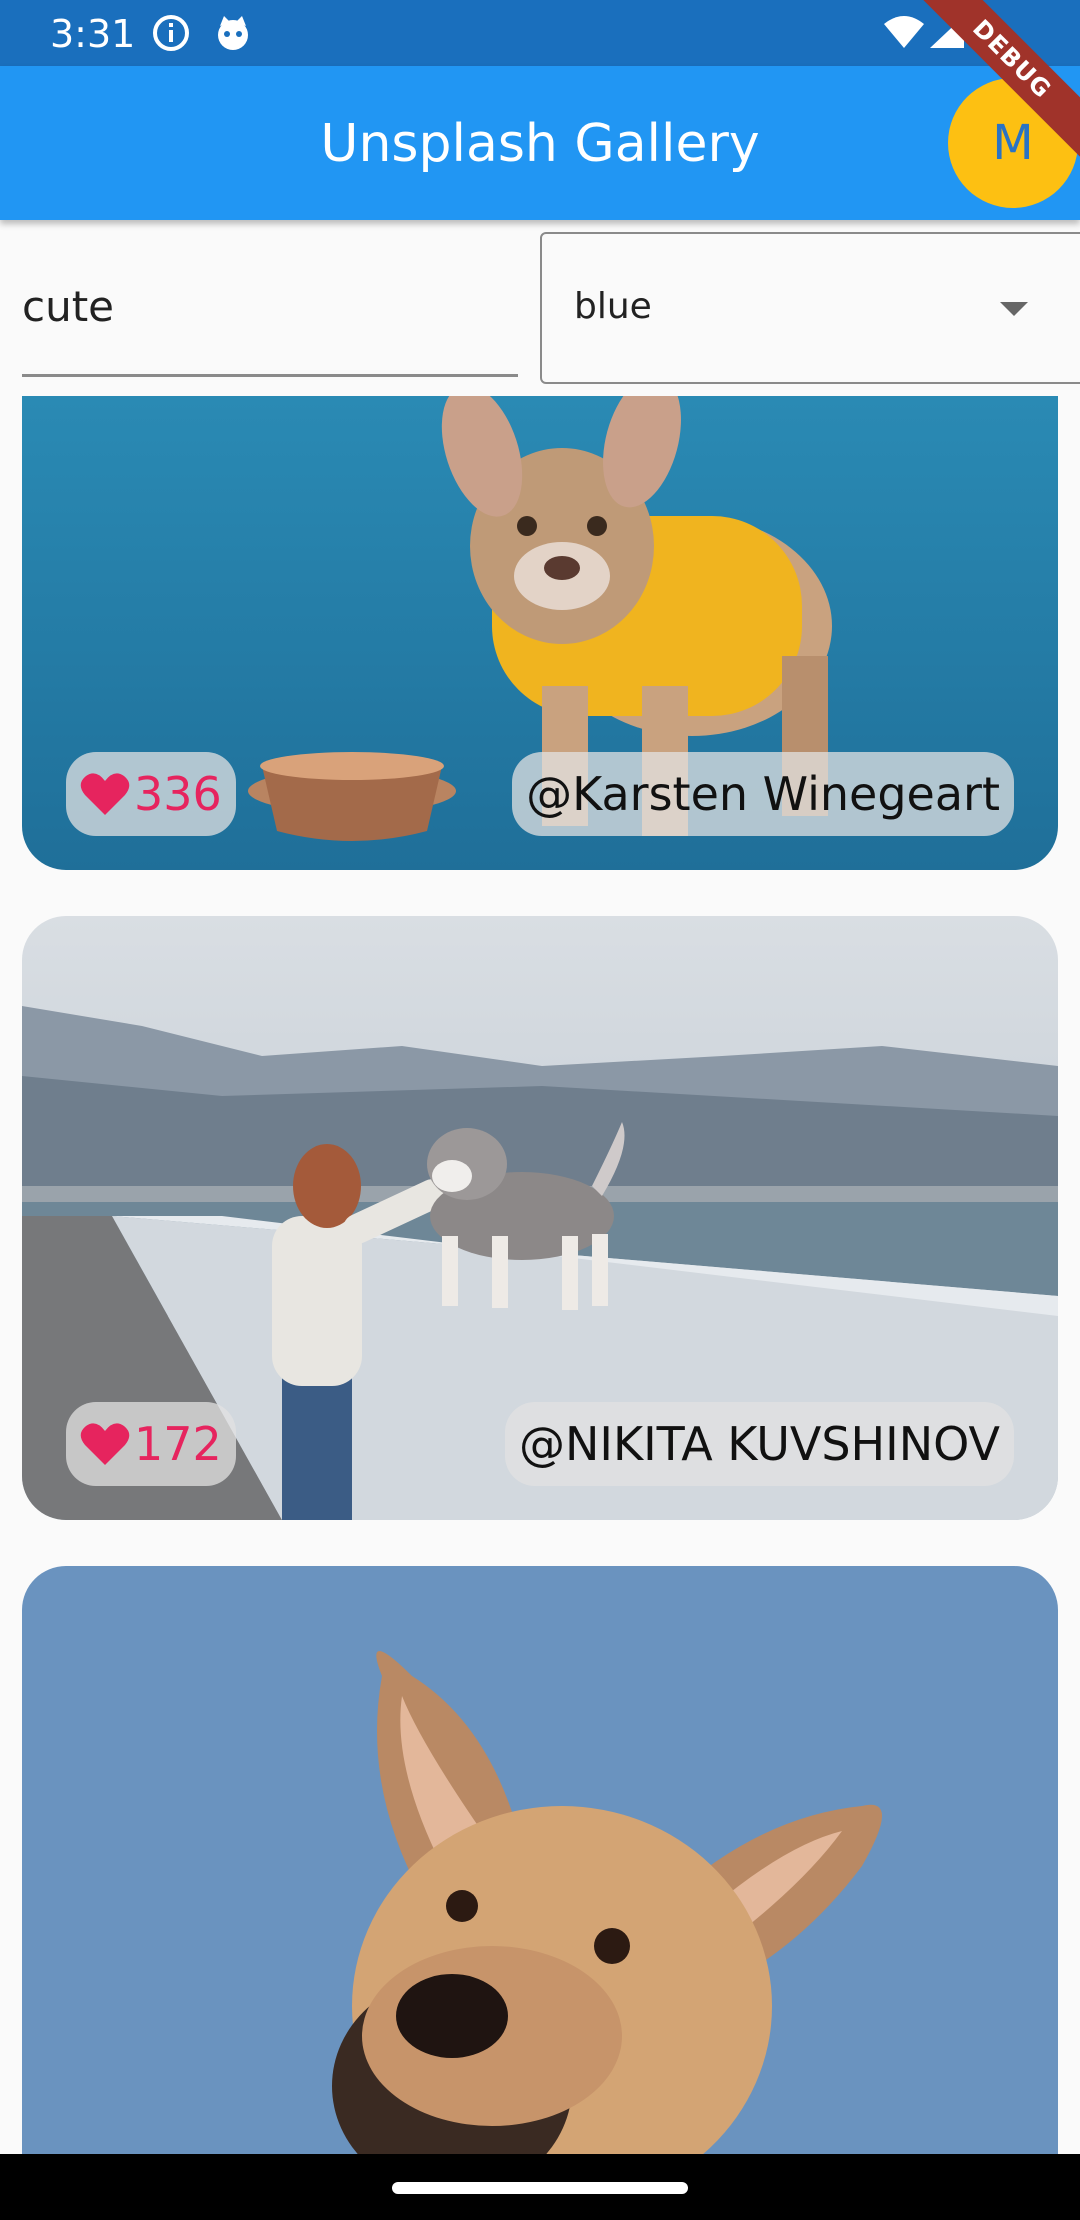 The image size is (1080, 2220). What do you see at coordinates (763, 794) in the screenshot?
I see `author-badge: @Karsten Winegeart` at bounding box center [763, 794].